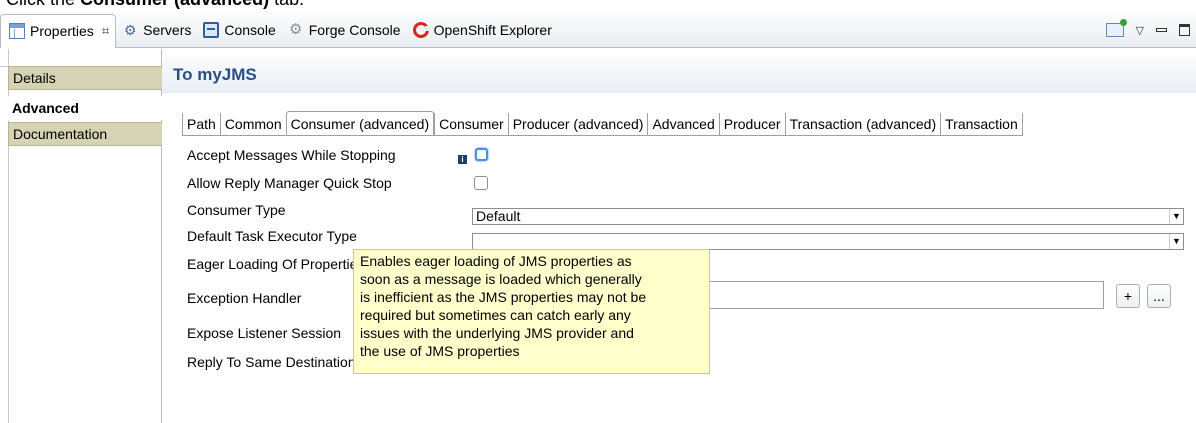 This screenshot has width=1196, height=423. What do you see at coordinates (598, 5) in the screenshot?
I see `instruction-caption: Click the Consumer (advanced) tab.` at bounding box center [598, 5].